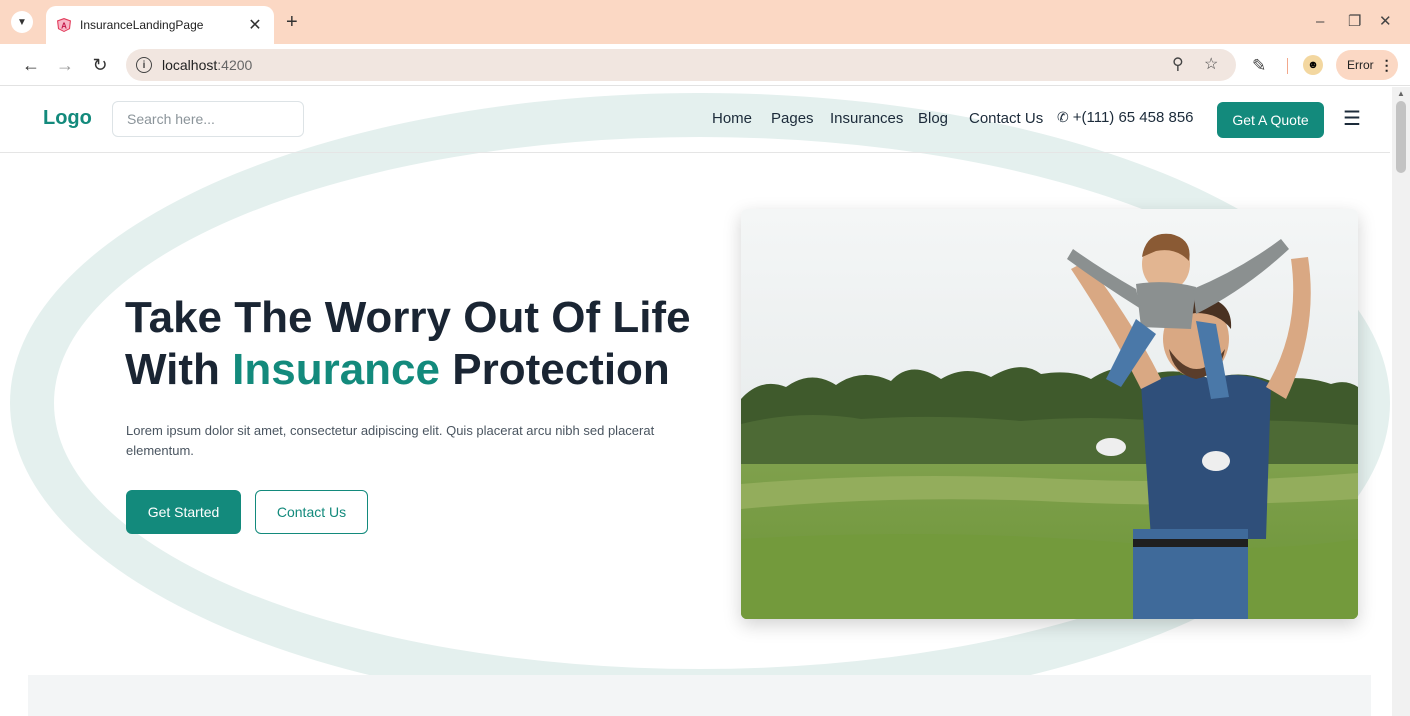 The image size is (1410, 716). Describe the element at coordinates (705, 22) in the screenshot. I see `browser-tab-bar: ▼ A InsuranceLandingPage ✕ + – ❐ ✕` at that location.